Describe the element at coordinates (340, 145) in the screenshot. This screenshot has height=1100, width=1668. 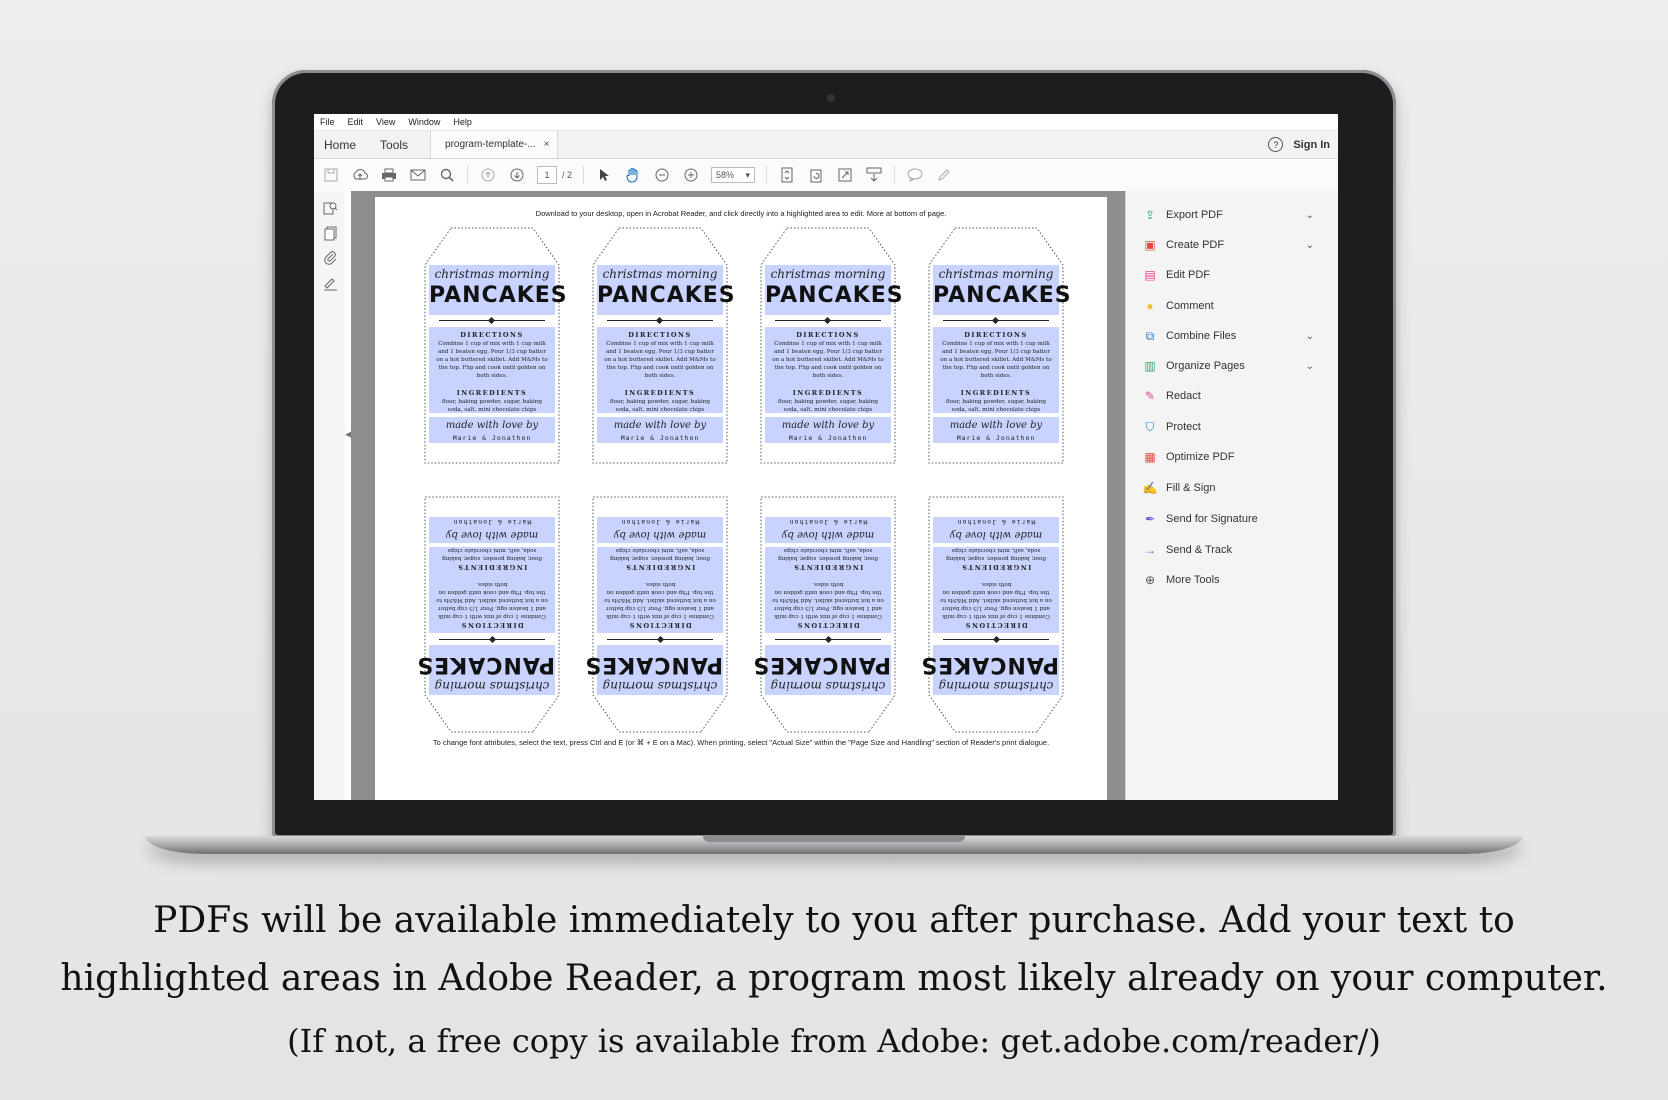
I see `tab-home: Home` at that location.